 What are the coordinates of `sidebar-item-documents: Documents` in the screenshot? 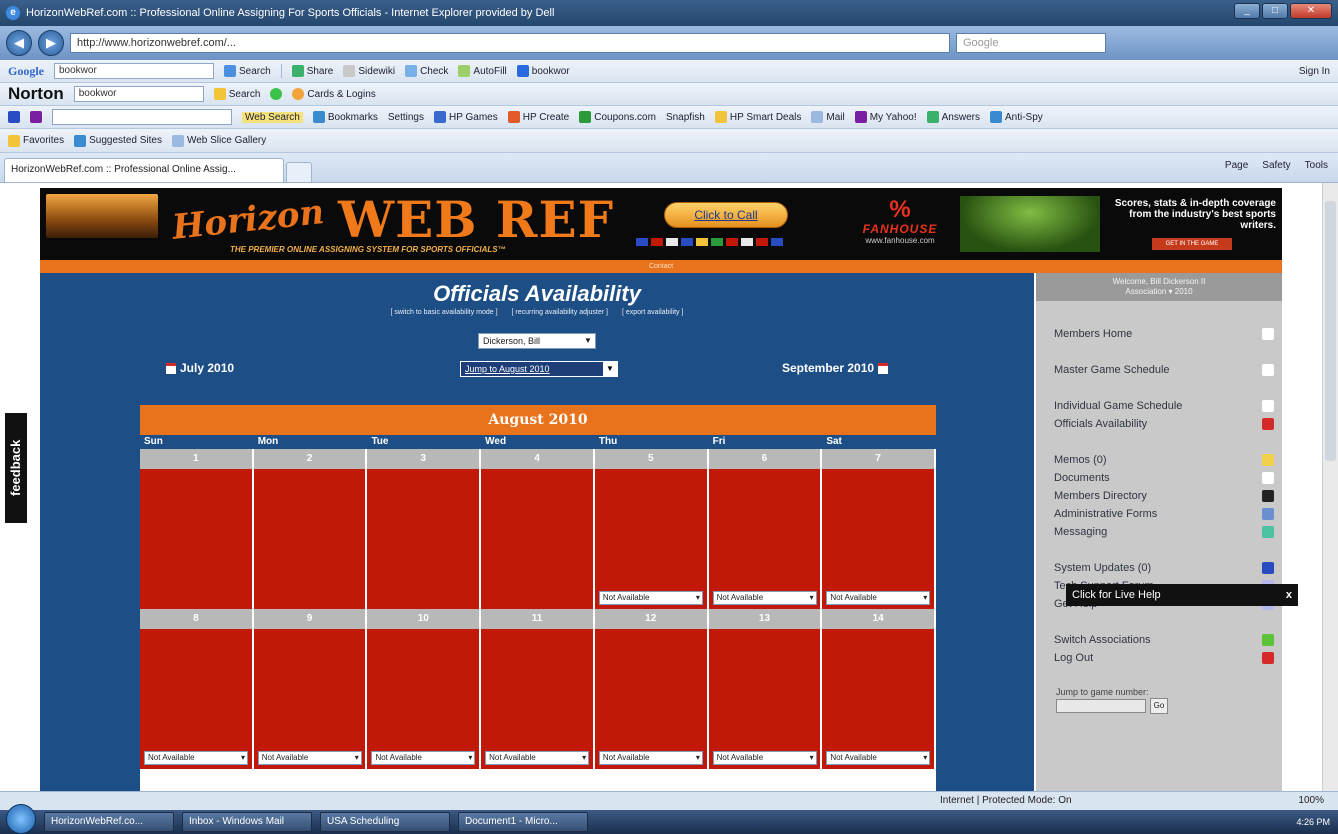 It's located at (1164, 478).